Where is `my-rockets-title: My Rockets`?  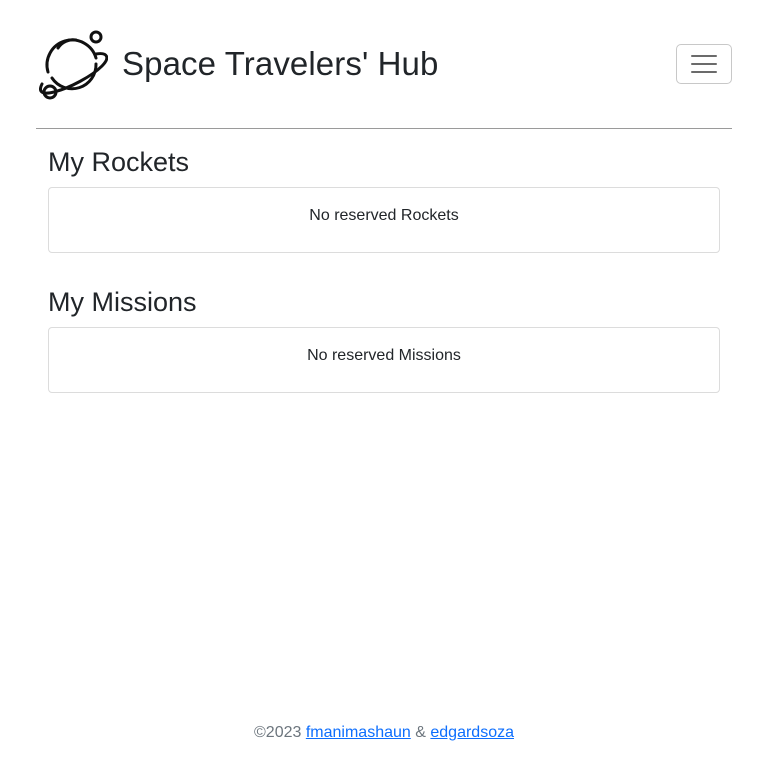 my-rockets-title: My Rockets is located at coordinates (119, 162).